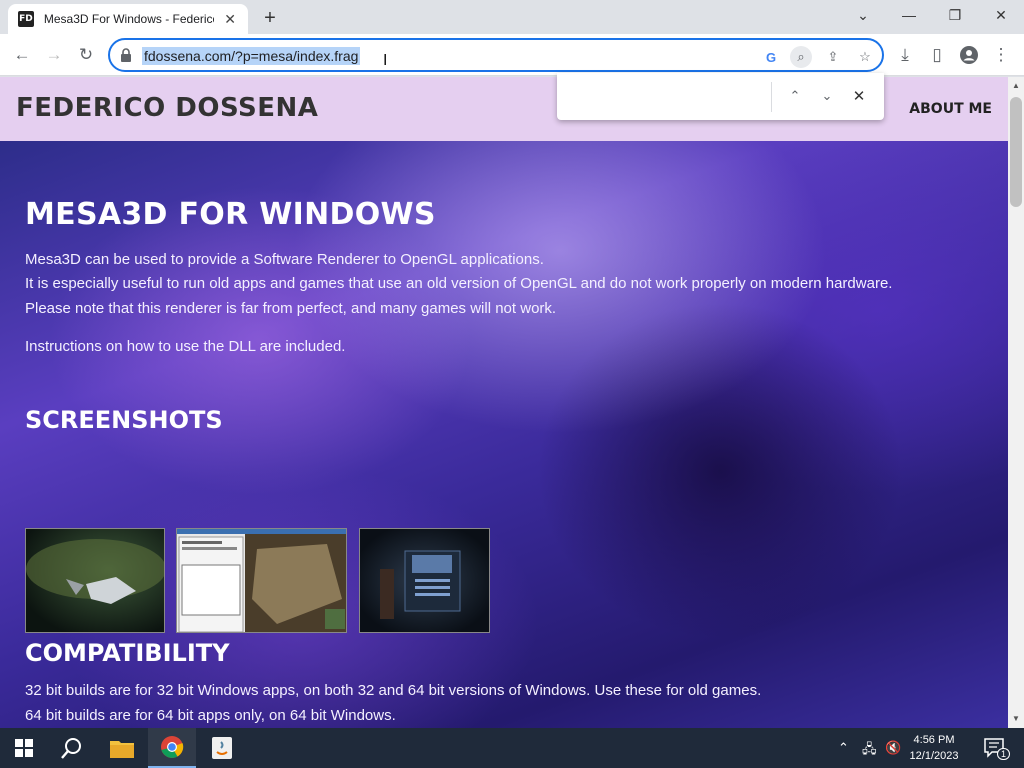 Image resolution: width=1024 pixels, height=768 pixels. What do you see at coordinates (771, 97) in the screenshot?
I see `find-divider` at bounding box center [771, 97].